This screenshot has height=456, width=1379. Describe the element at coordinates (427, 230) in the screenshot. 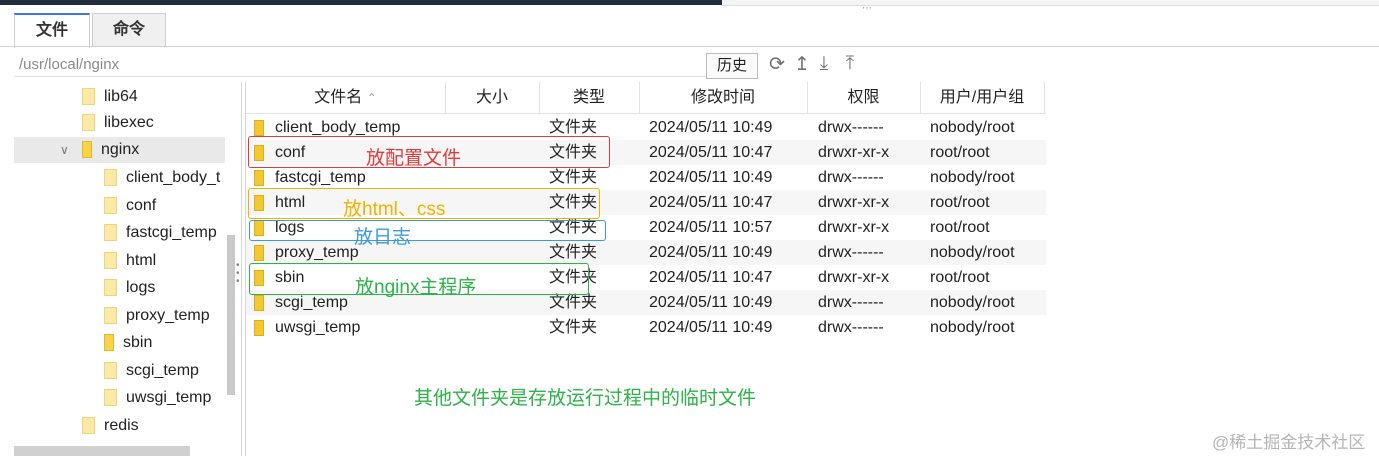

I see `annotation-box-logs` at that location.